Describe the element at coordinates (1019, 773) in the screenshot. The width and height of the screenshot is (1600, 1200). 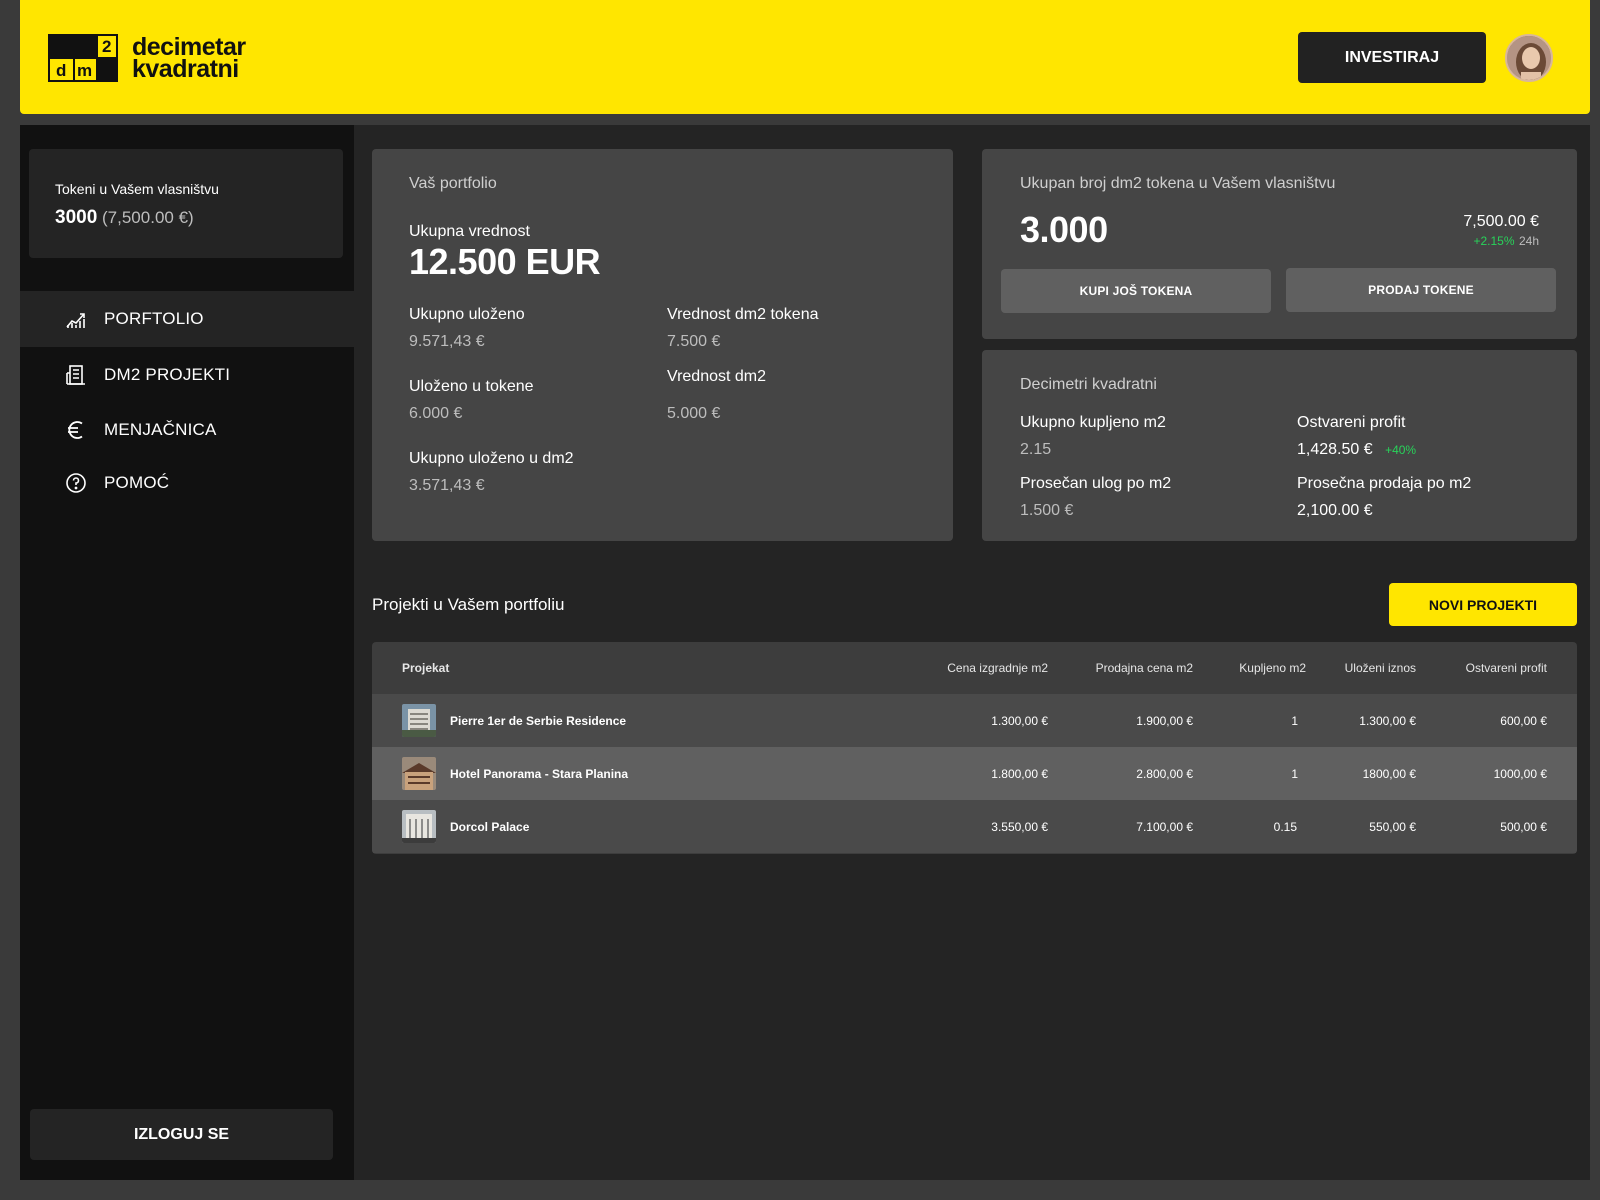
I see `build-price: 1.800,00 €` at that location.